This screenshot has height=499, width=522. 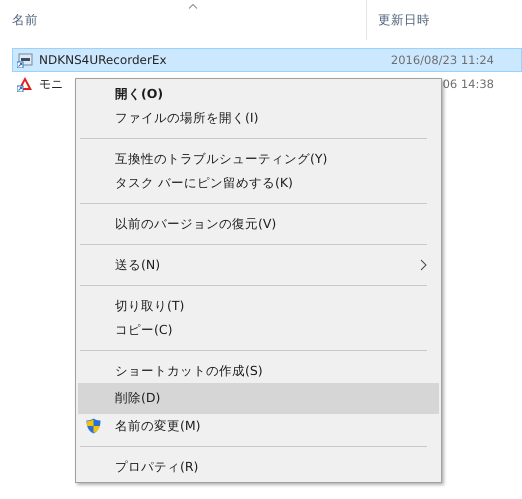 What do you see at coordinates (468, 84) in the screenshot?
I see `modified-date: 06 14:38` at bounding box center [468, 84].